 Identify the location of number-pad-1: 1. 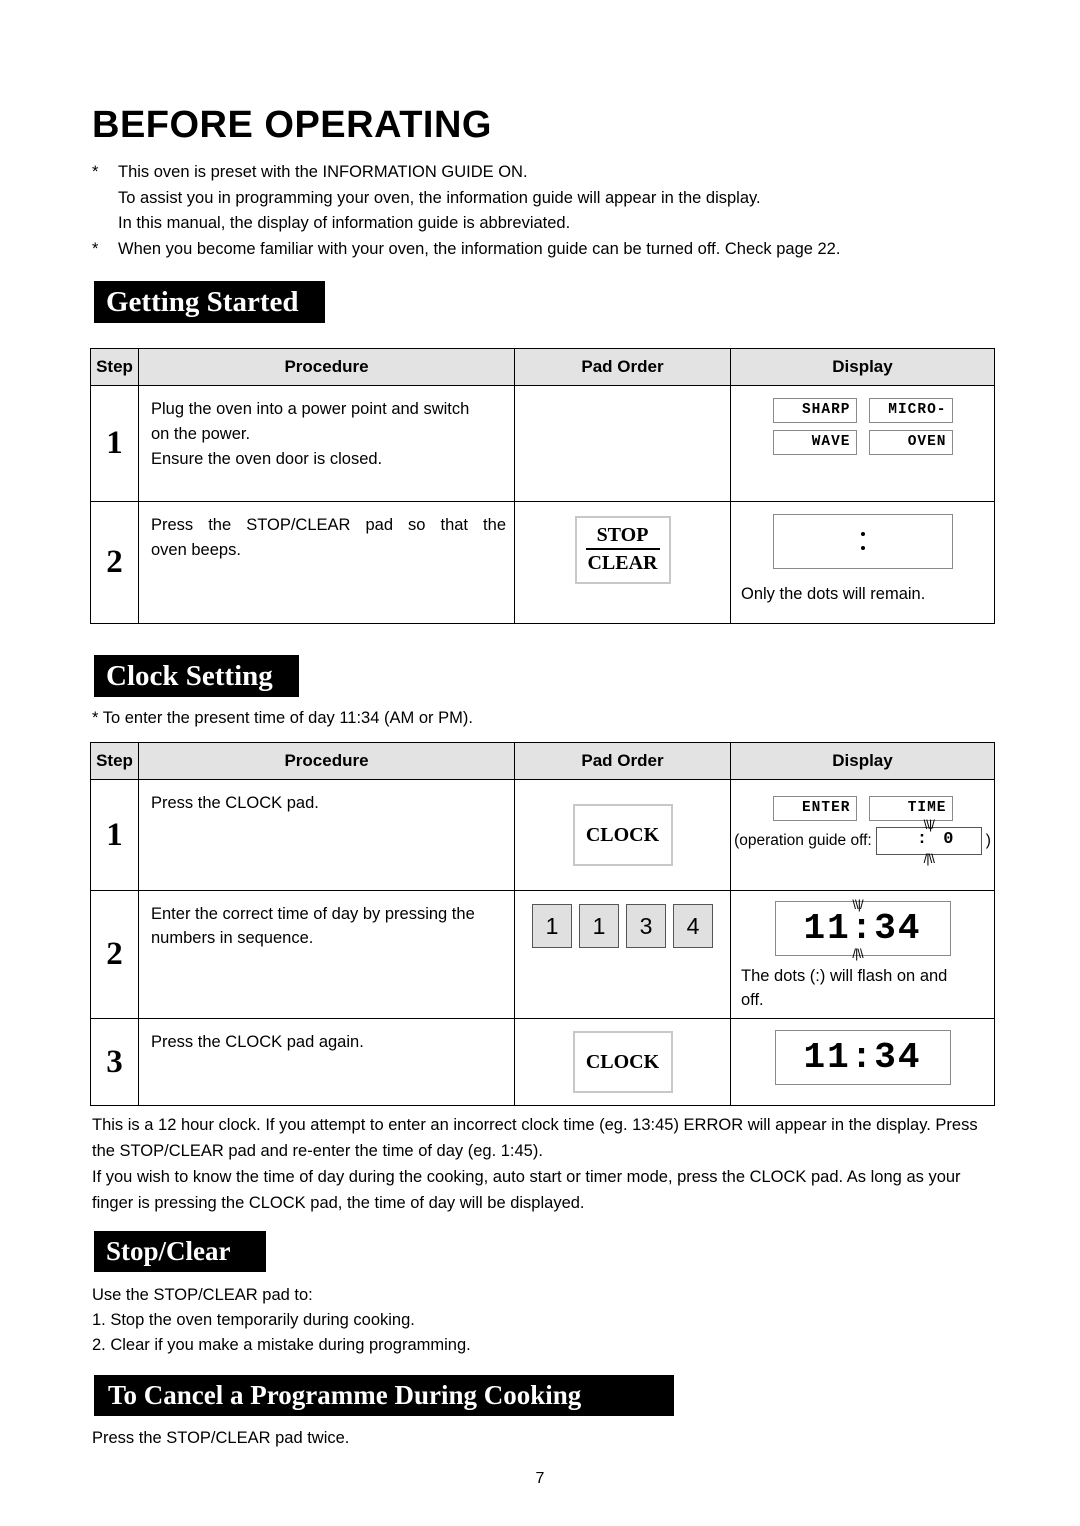
(552, 926).